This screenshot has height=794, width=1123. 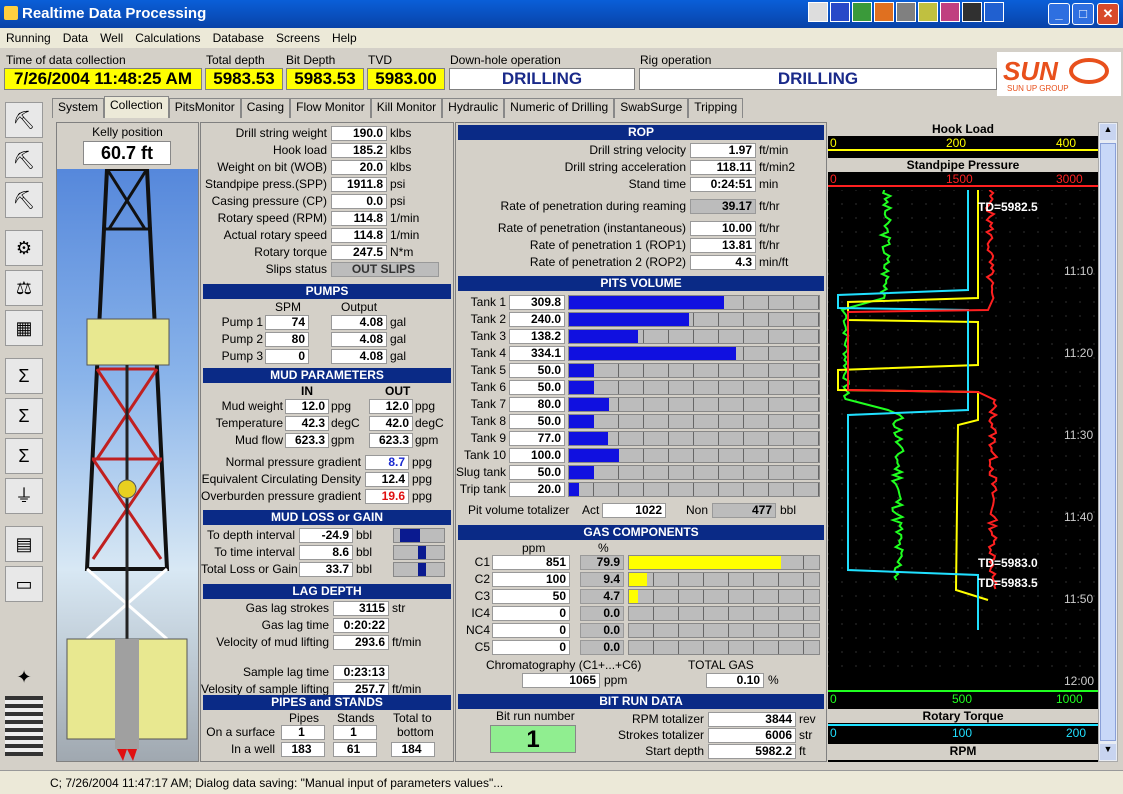 I want to click on bitrun-1-unit: str, so click(x=806, y=735).